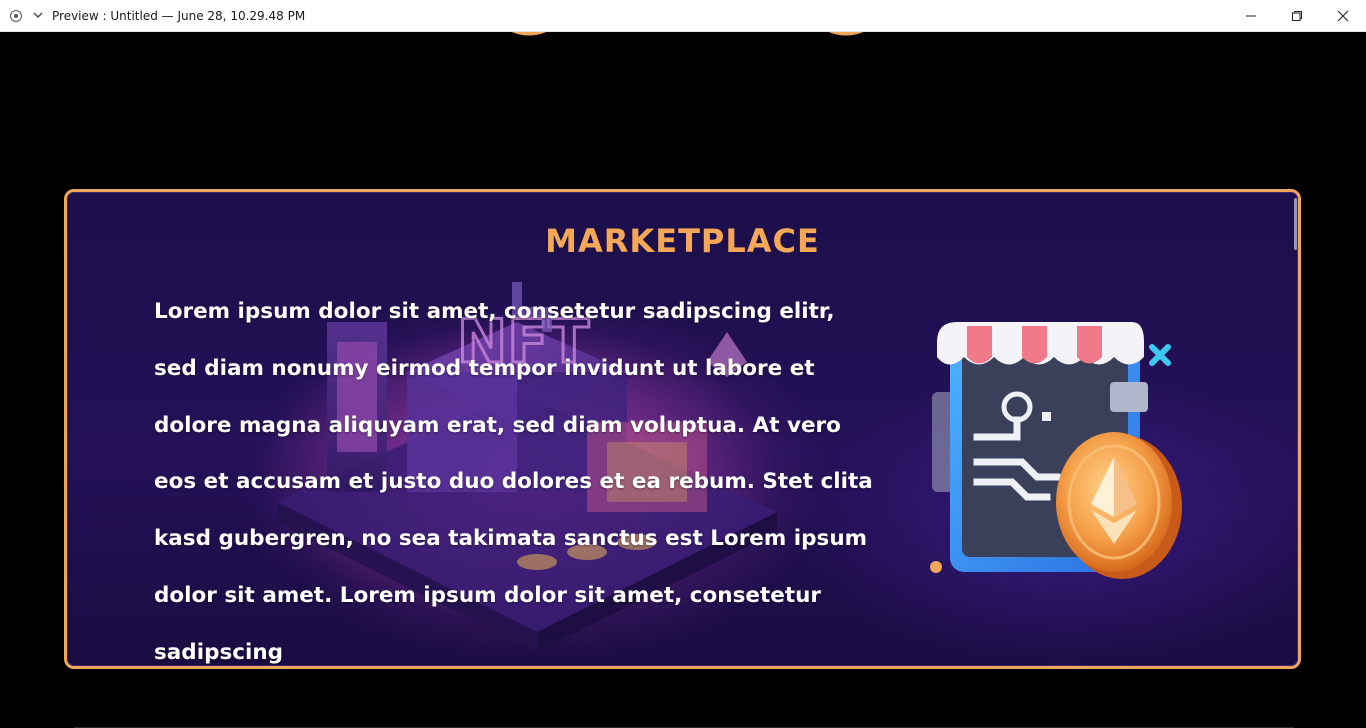 This screenshot has height=728, width=1366. I want to click on minimize-button, so click(1251, 16).